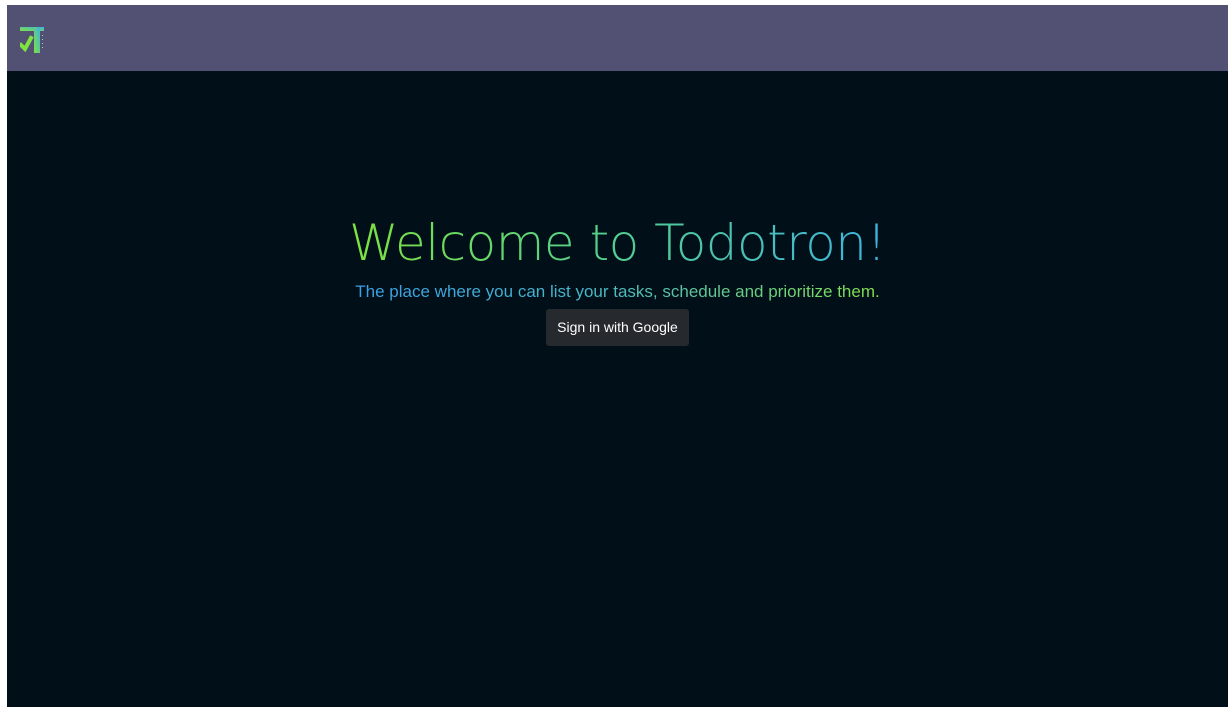  What do you see at coordinates (618, 243) in the screenshot?
I see `welcome-title: Welcome to Todotron!` at bounding box center [618, 243].